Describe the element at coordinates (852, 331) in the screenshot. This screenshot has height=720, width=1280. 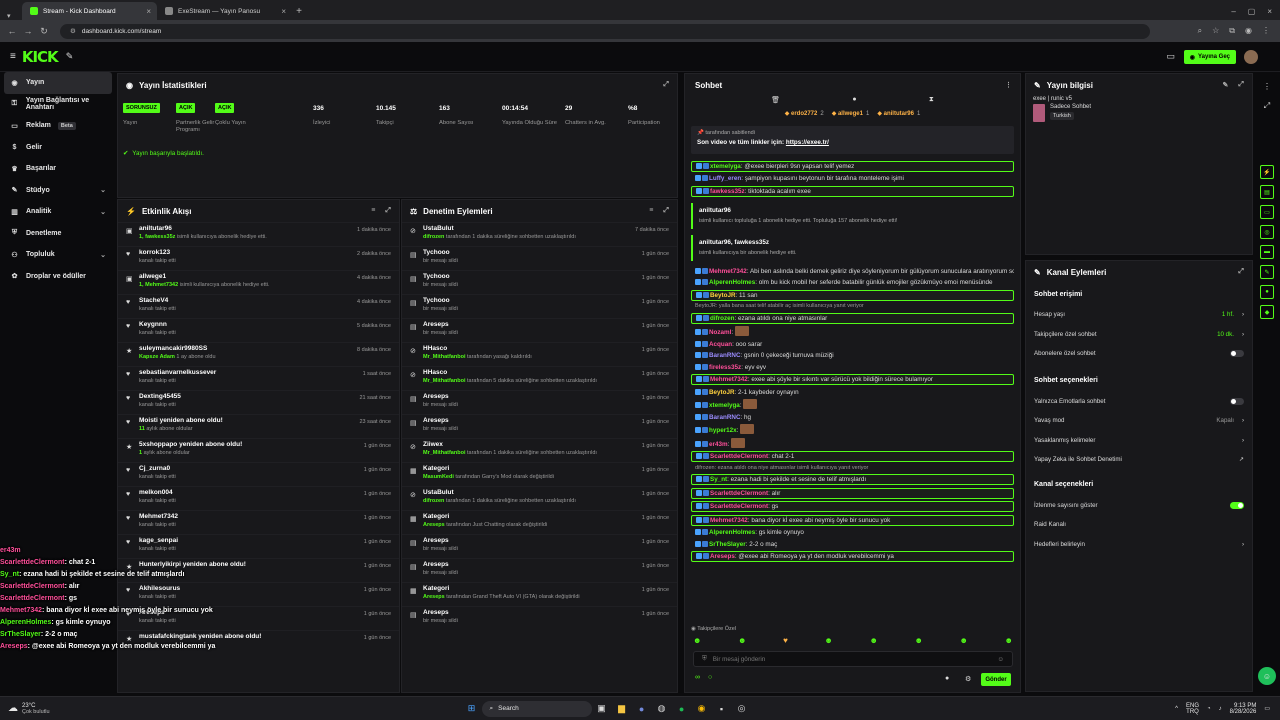
I see `chat-message: Nozaml:` at that location.